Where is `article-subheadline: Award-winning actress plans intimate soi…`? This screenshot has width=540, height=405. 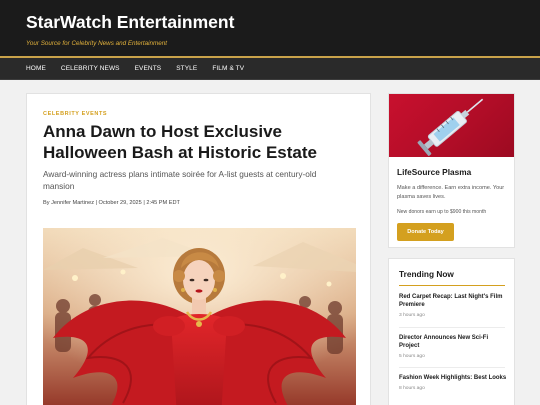
article-subheadline: Award-winning actress plans intimate soi… is located at coordinates (180, 180).